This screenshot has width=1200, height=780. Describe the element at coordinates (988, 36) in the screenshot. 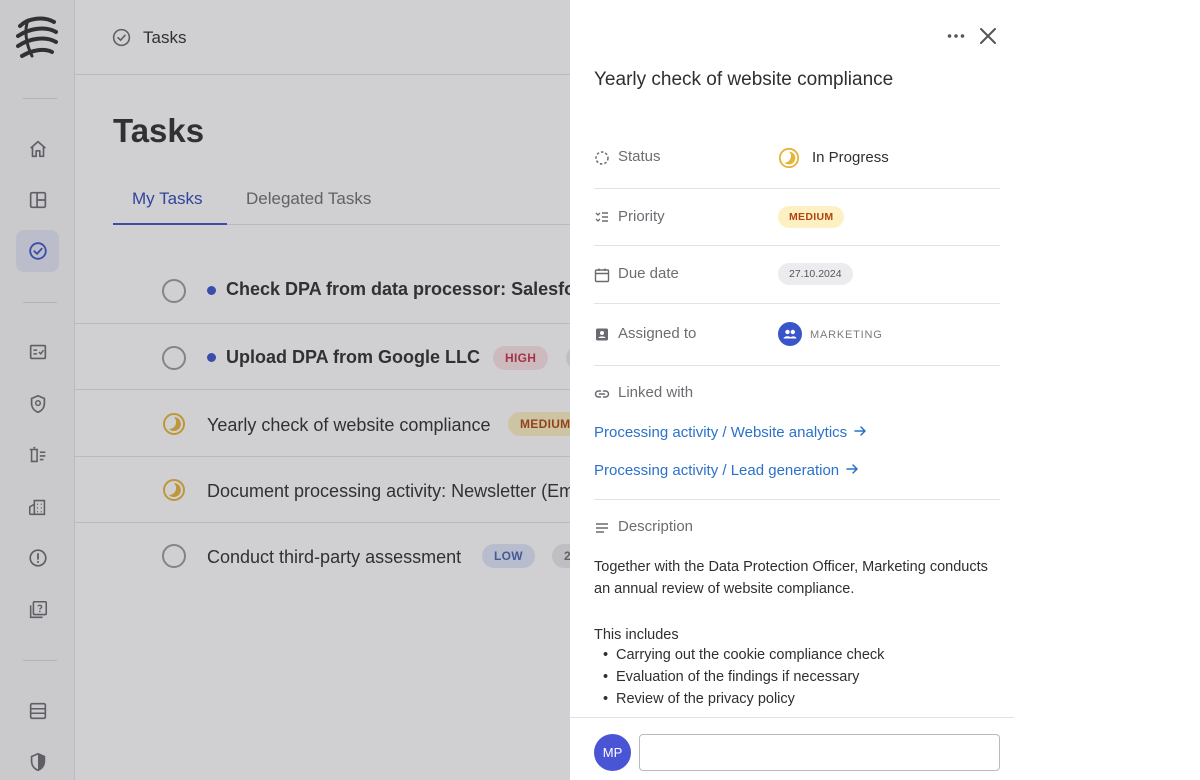

I see `close-icon` at that location.